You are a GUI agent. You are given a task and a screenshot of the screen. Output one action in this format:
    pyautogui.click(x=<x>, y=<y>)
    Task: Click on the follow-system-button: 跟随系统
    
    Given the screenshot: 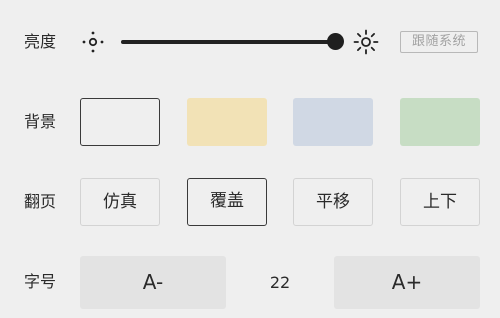 What is the action you would take?
    pyautogui.click(x=439, y=42)
    